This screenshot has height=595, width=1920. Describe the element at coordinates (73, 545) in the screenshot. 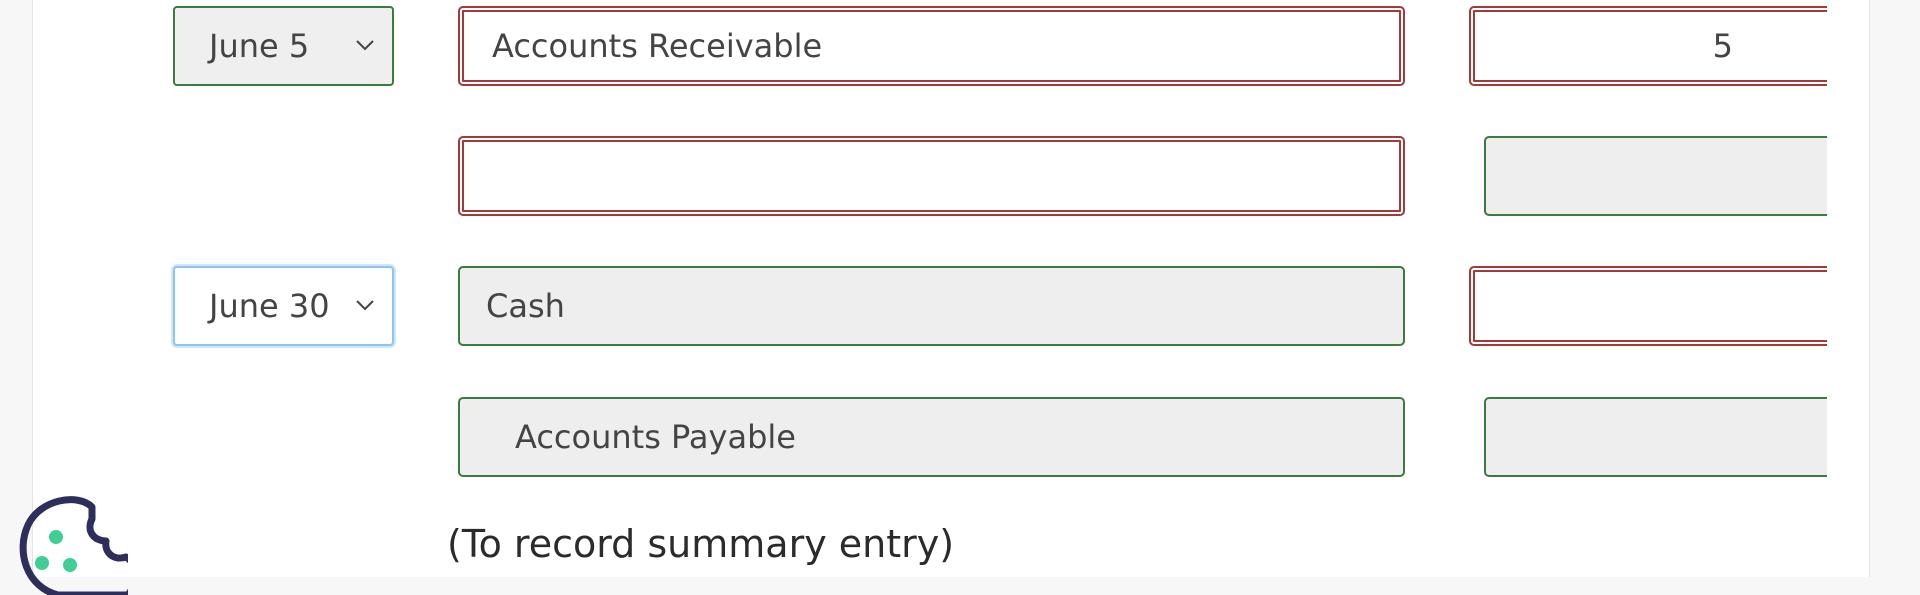

I see `cookie-icon` at that location.